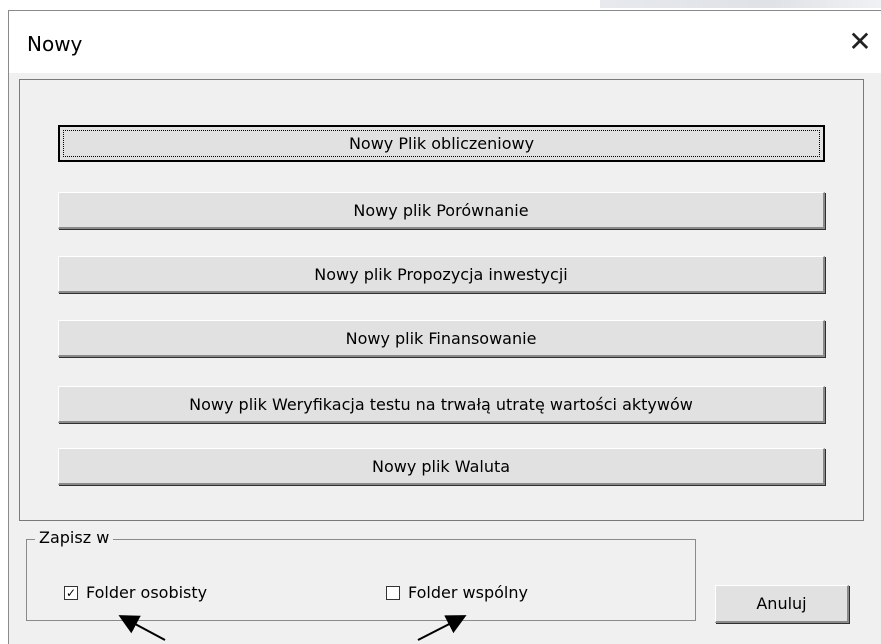 This screenshot has width=881, height=644. I want to click on title-bar: Nowy ✕, so click(445, 42).